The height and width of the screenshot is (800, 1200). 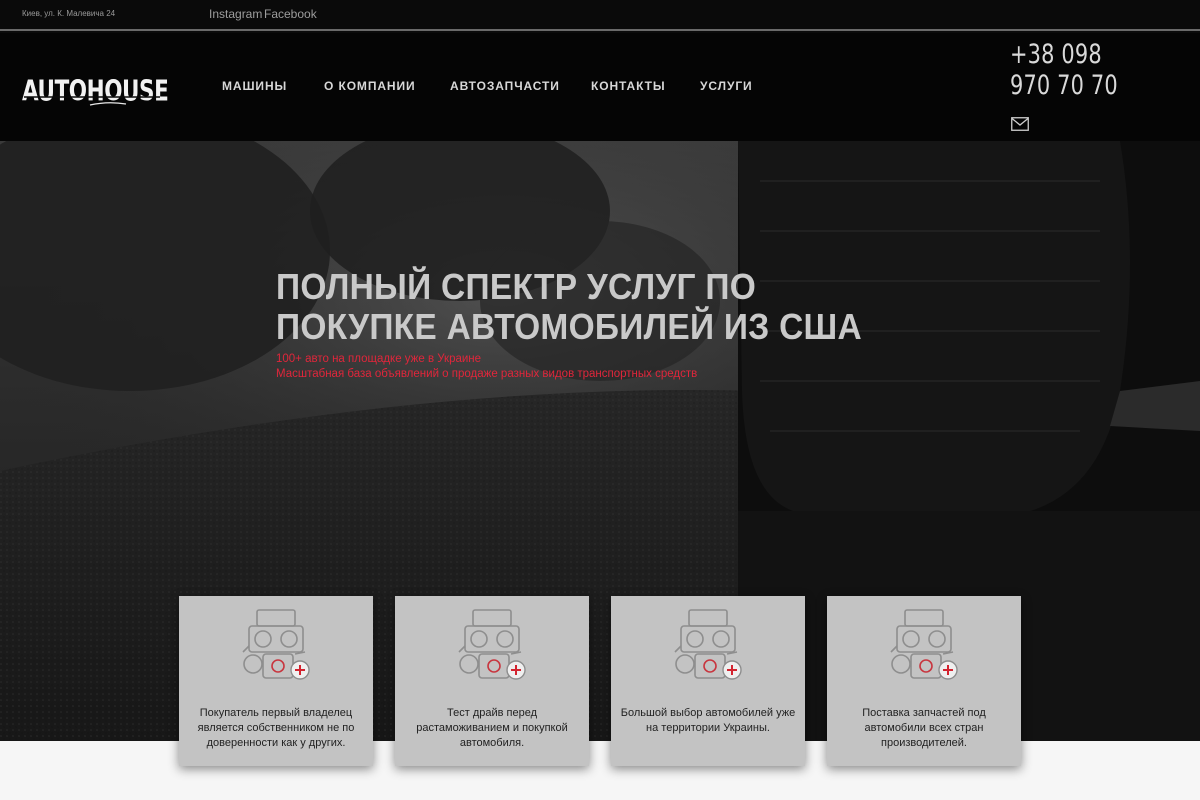 What do you see at coordinates (95, 91) in the screenshot?
I see `logo-text: AUTOHOUSE` at bounding box center [95, 91].